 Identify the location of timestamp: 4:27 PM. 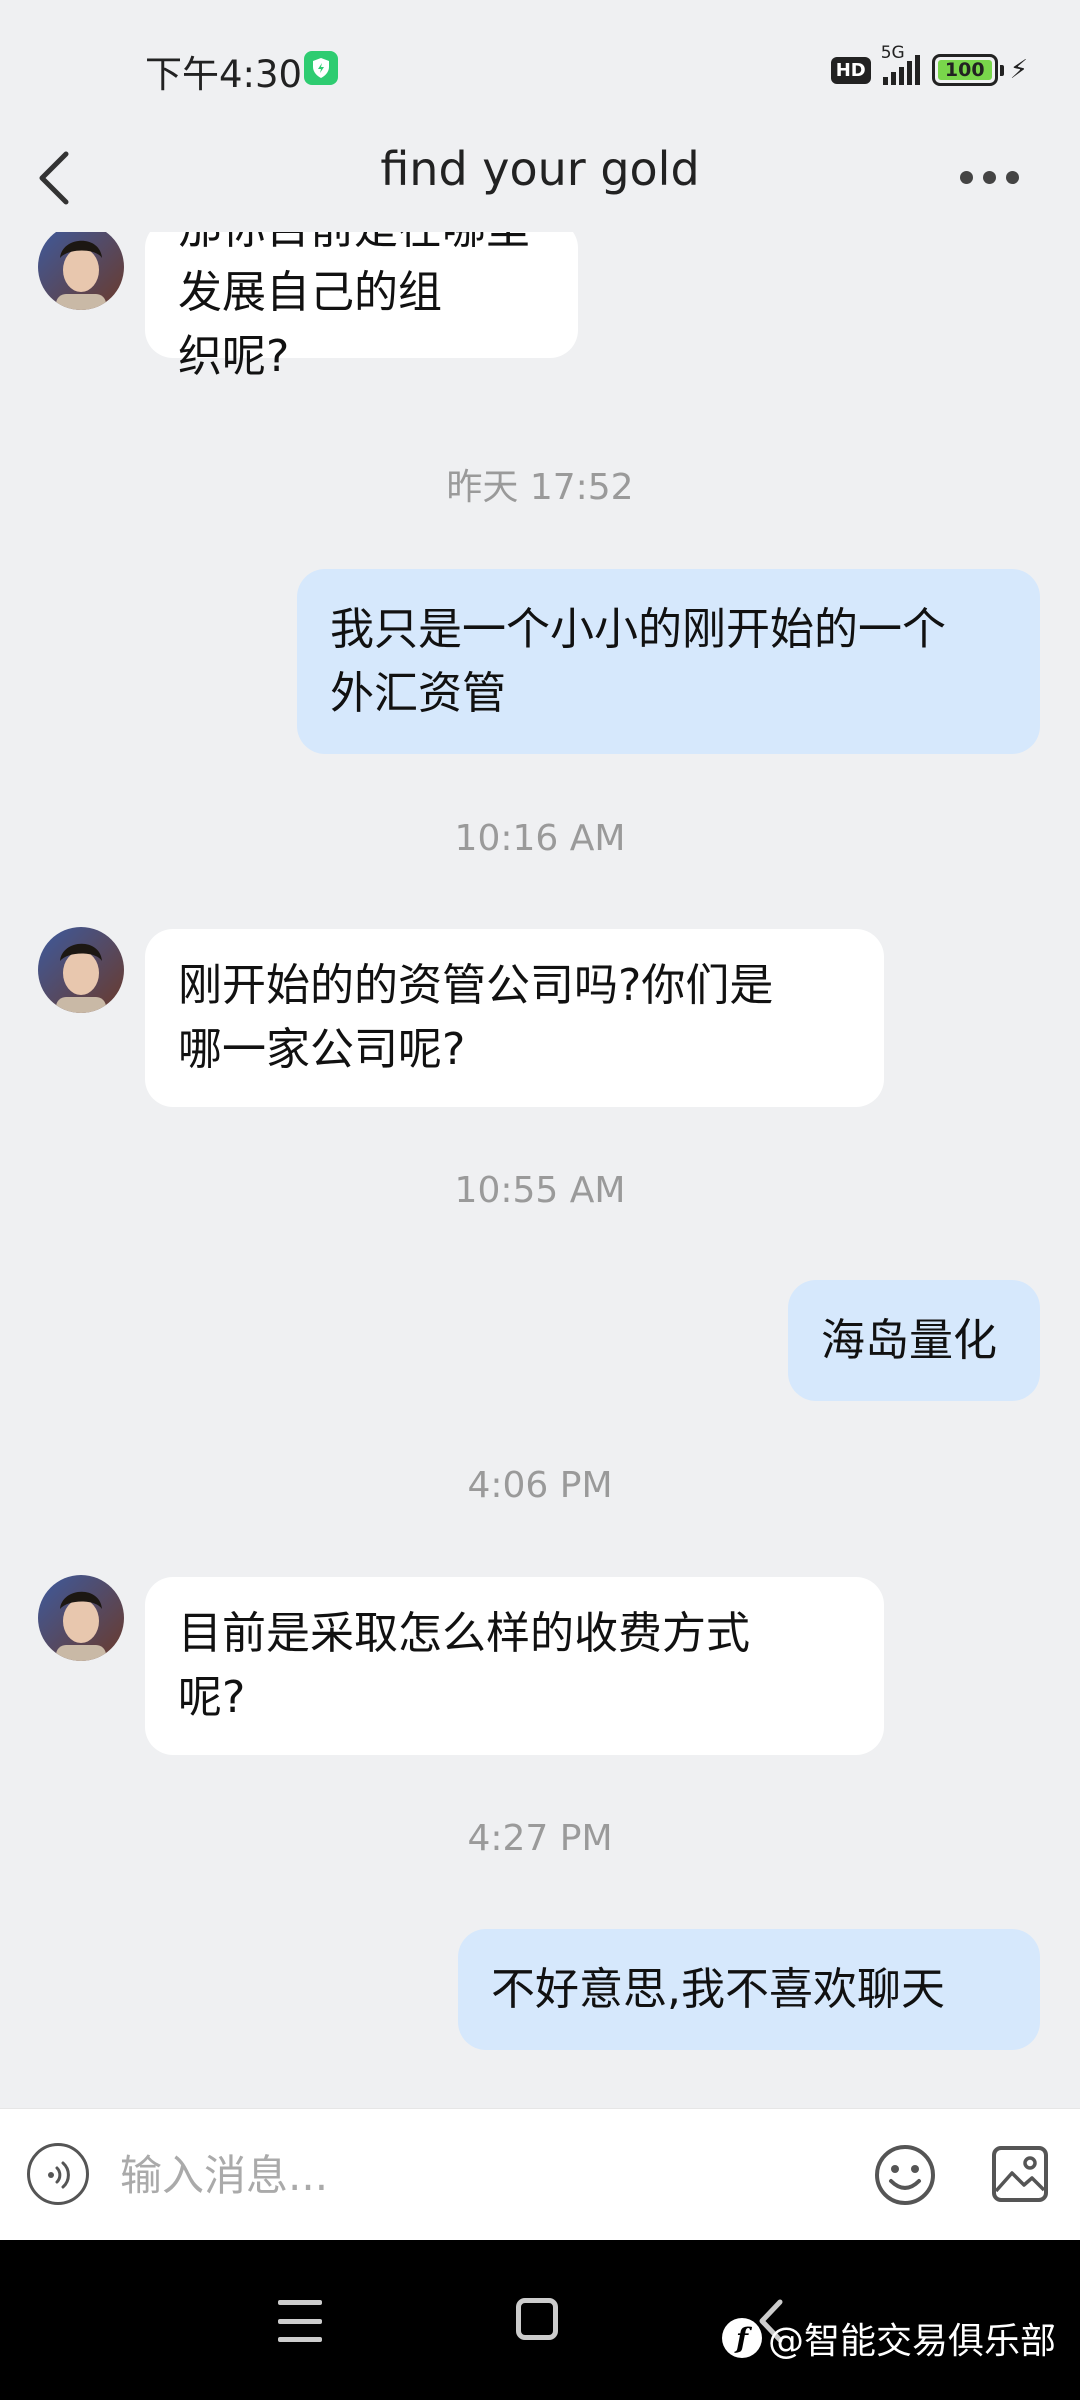
(540, 1838).